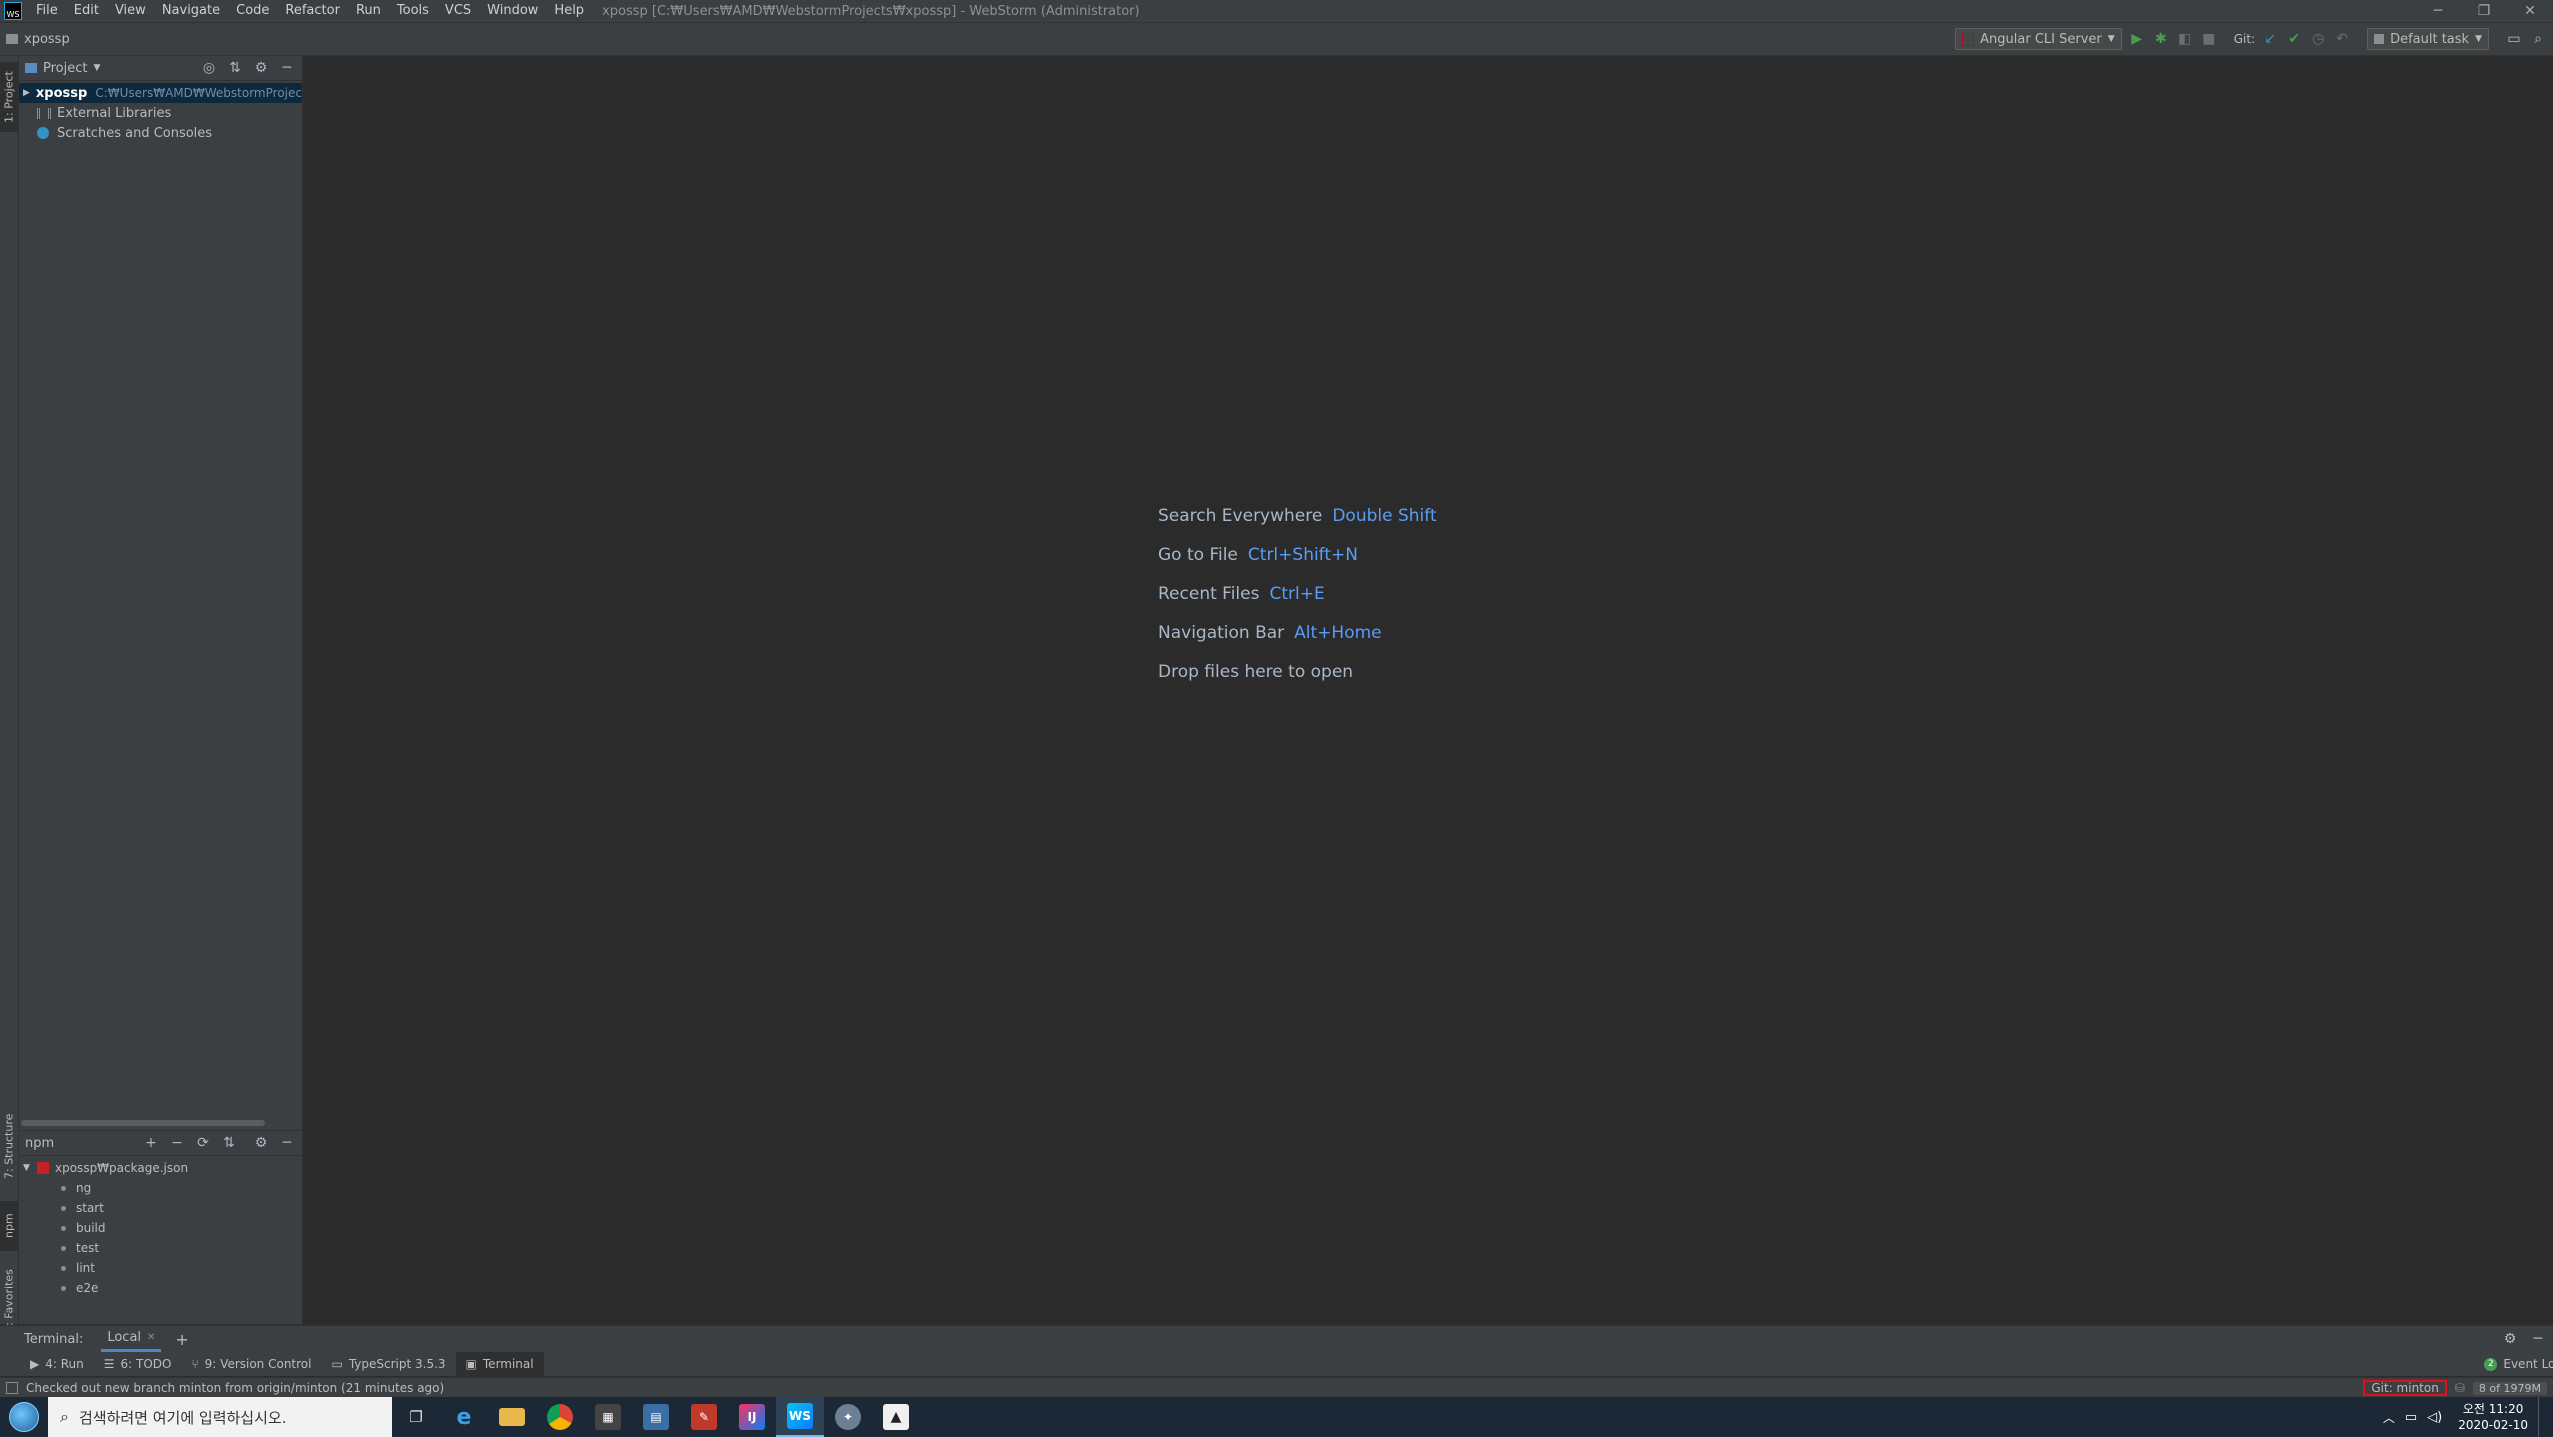  I want to click on tool-run-button: ▶ 4: Run, so click(57, 1364).